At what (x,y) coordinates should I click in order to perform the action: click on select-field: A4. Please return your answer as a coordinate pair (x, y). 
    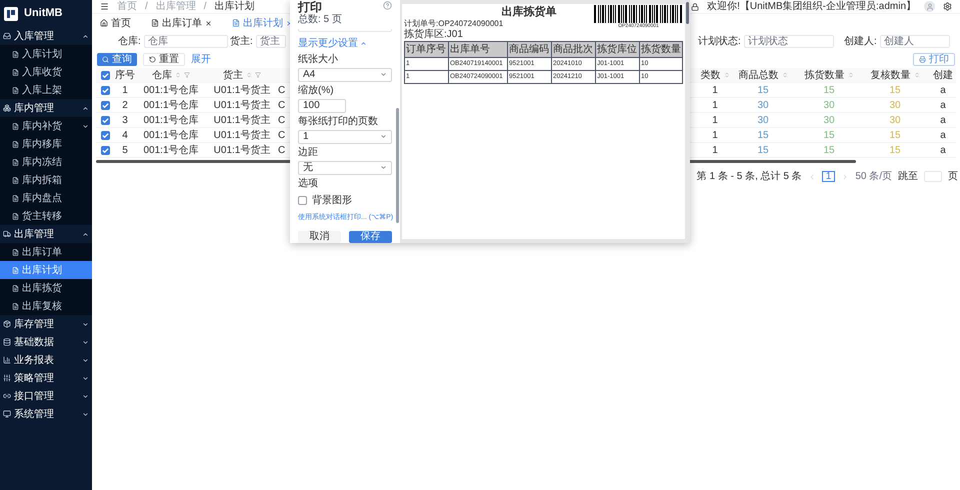
    Looking at the image, I should click on (345, 75).